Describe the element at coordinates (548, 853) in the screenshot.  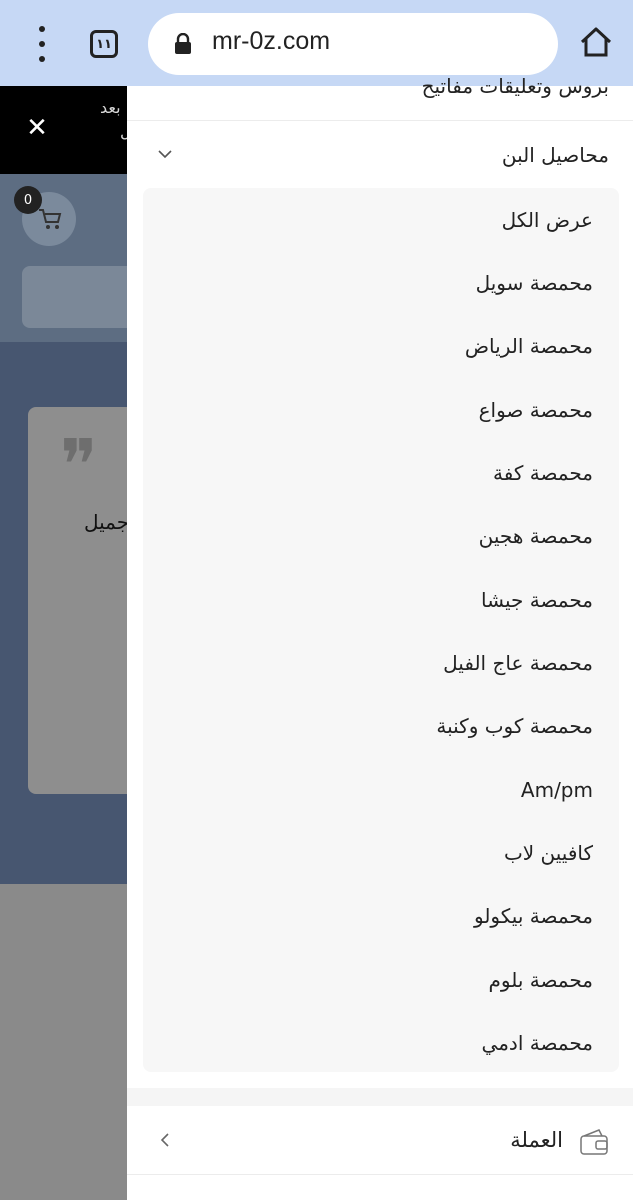
I see `submenu-item: كافيين لاب` at that location.